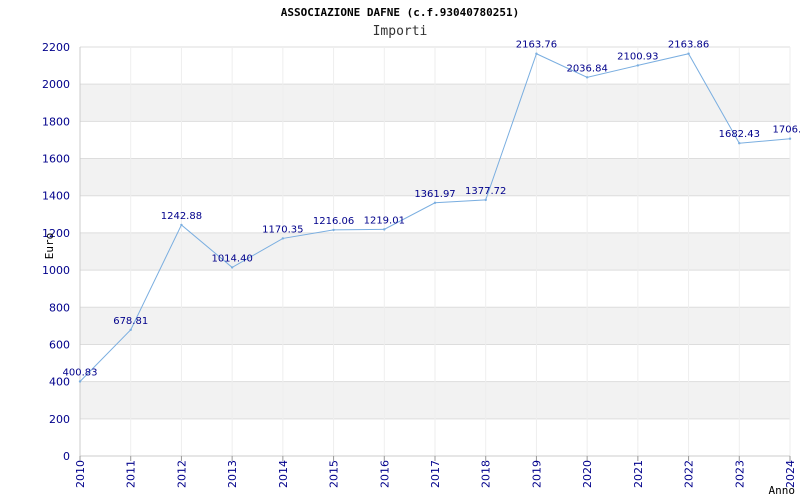 The width and height of the screenshot is (800, 500). What do you see at coordinates (131, 474) in the screenshot?
I see `x-tick-label: 2011` at bounding box center [131, 474].